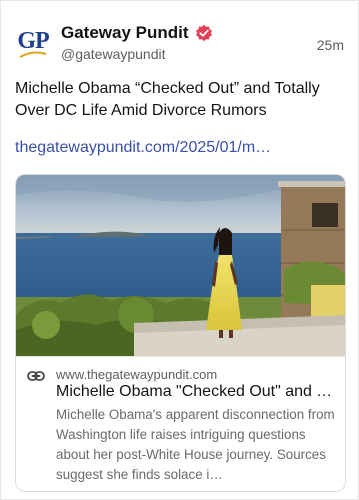  What do you see at coordinates (33, 54) in the screenshot?
I see `avatar-swoosh-icon` at bounding box center [33, 54].